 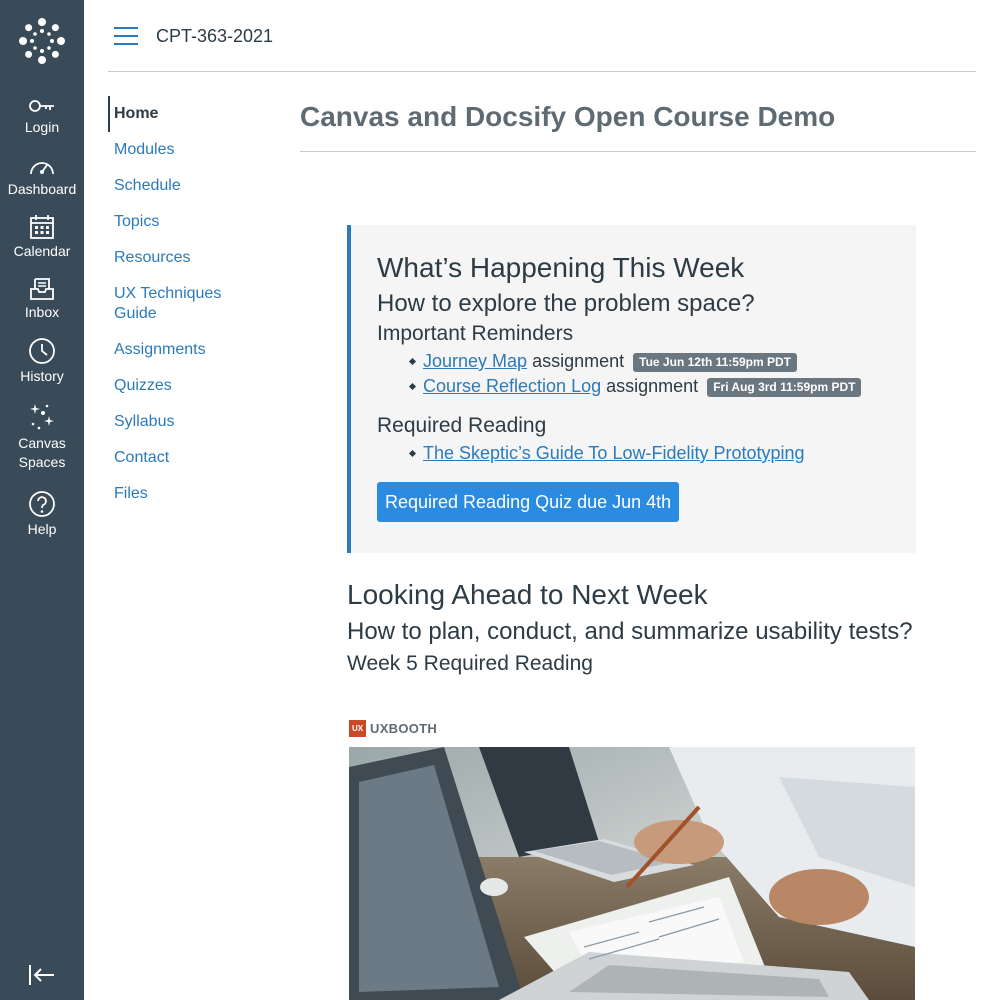 What do you see at coordinates (568, 116) in the screenshot?
I see `page-title: Canvas and Docsify Open Course Demo` at bounding box center [568, 116].